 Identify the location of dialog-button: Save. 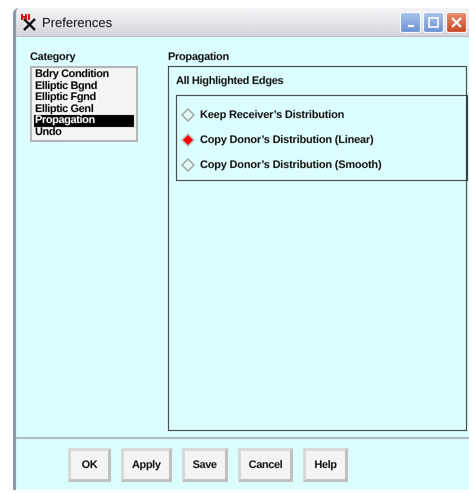
(205, 465).